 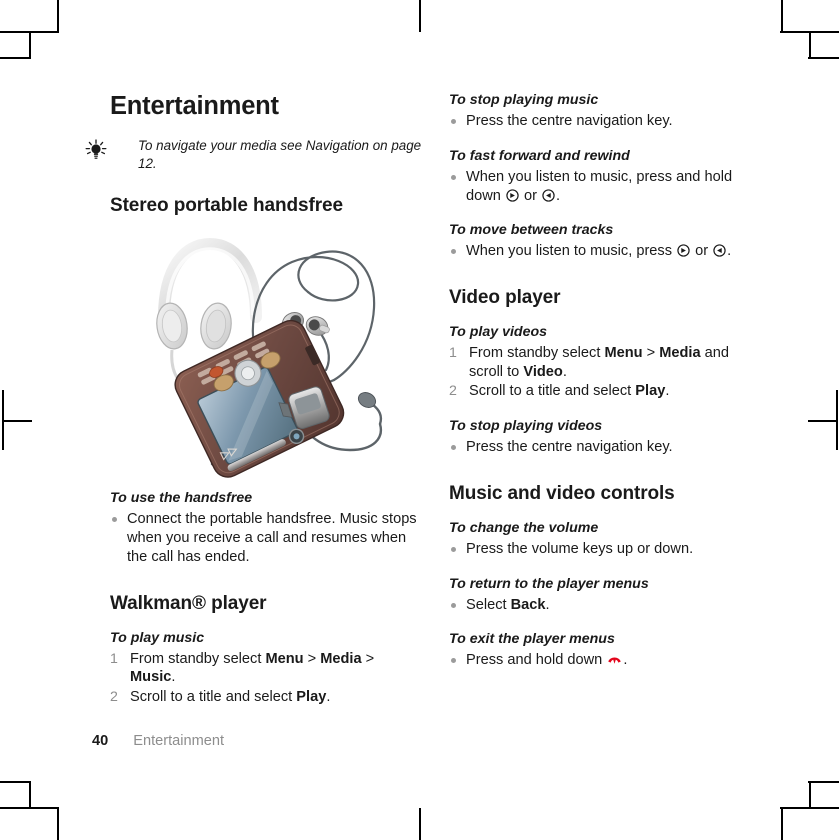 I want to click on list-item: Press the volume keys up or down., so click(x=605, y=549).